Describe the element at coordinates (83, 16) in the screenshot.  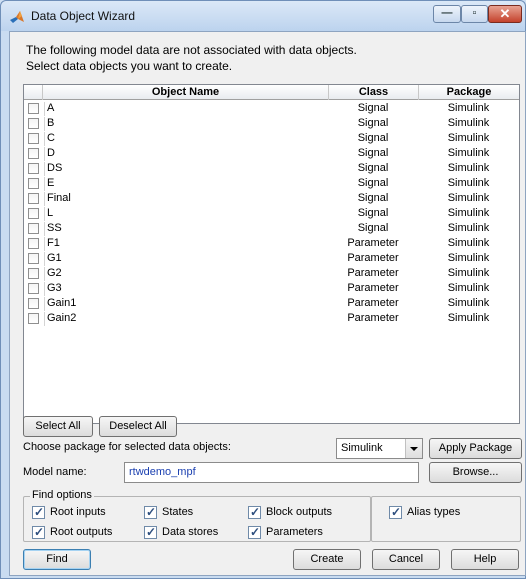
I see `window-title: Data Object Wizard` at that location.